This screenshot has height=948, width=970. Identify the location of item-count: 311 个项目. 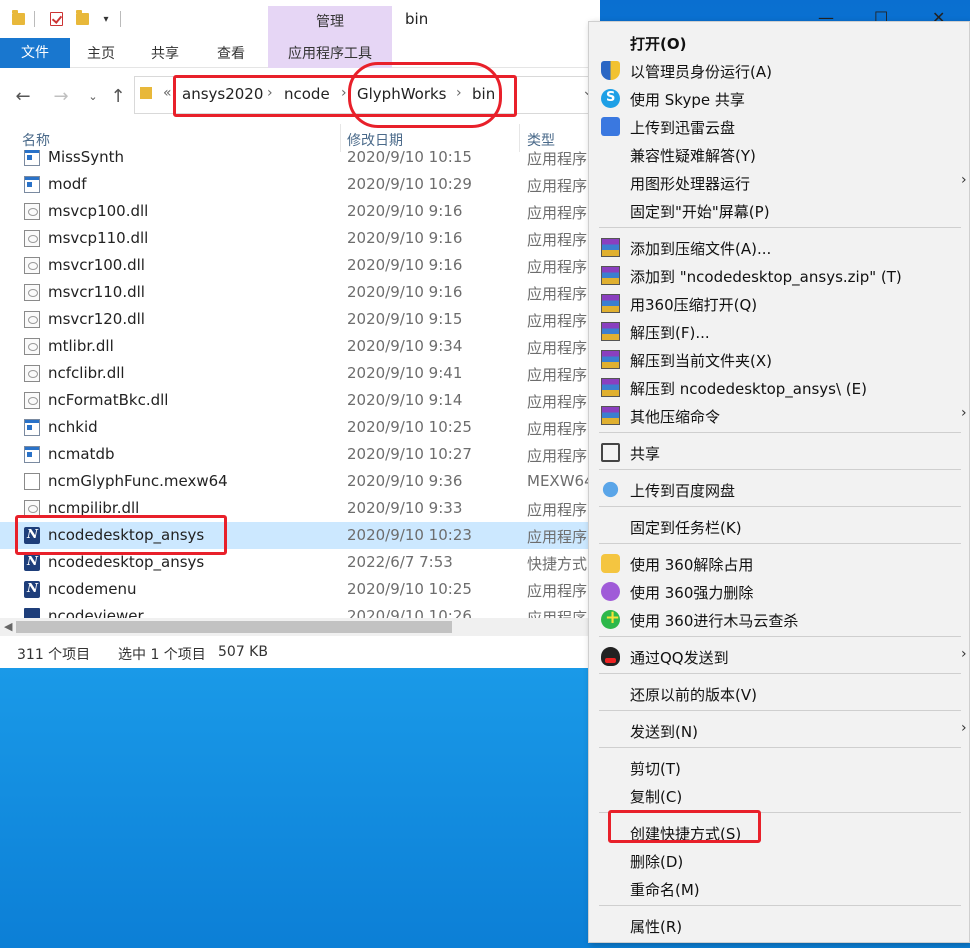
(54, 655).